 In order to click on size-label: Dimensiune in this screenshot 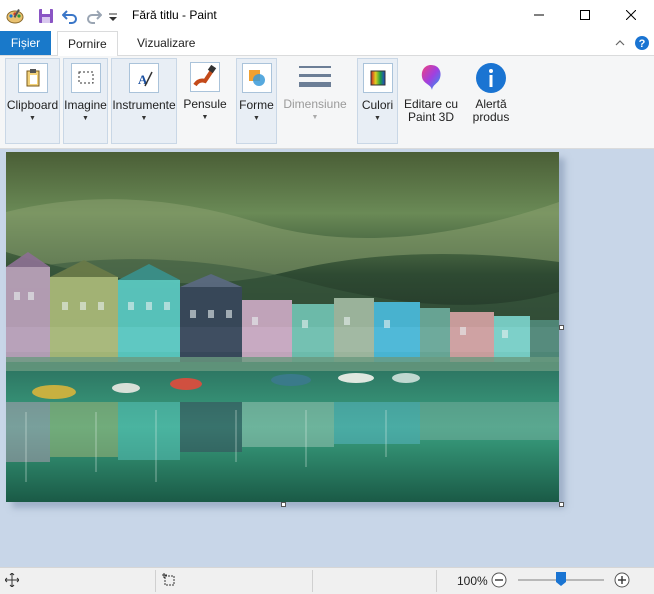, I will do `click(315, 104)`.